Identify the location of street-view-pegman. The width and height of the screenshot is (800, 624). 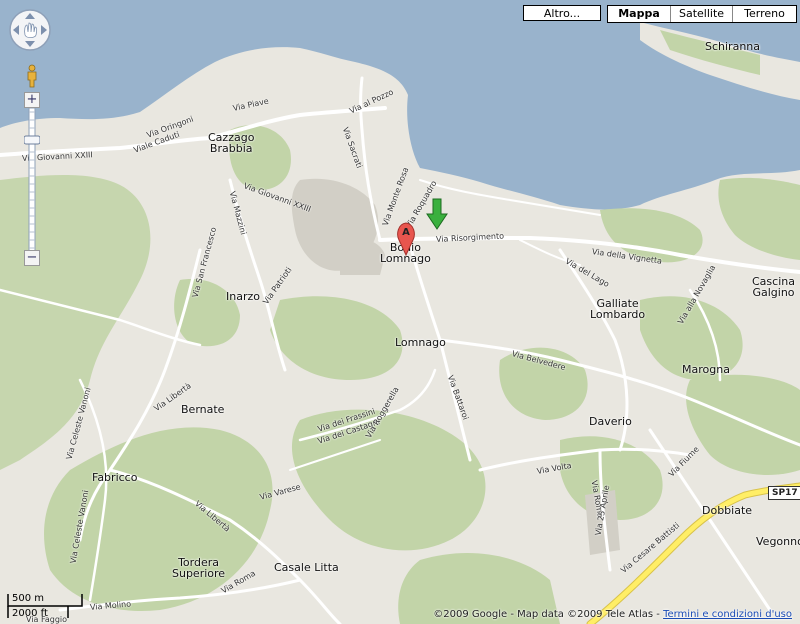
(32, 76).